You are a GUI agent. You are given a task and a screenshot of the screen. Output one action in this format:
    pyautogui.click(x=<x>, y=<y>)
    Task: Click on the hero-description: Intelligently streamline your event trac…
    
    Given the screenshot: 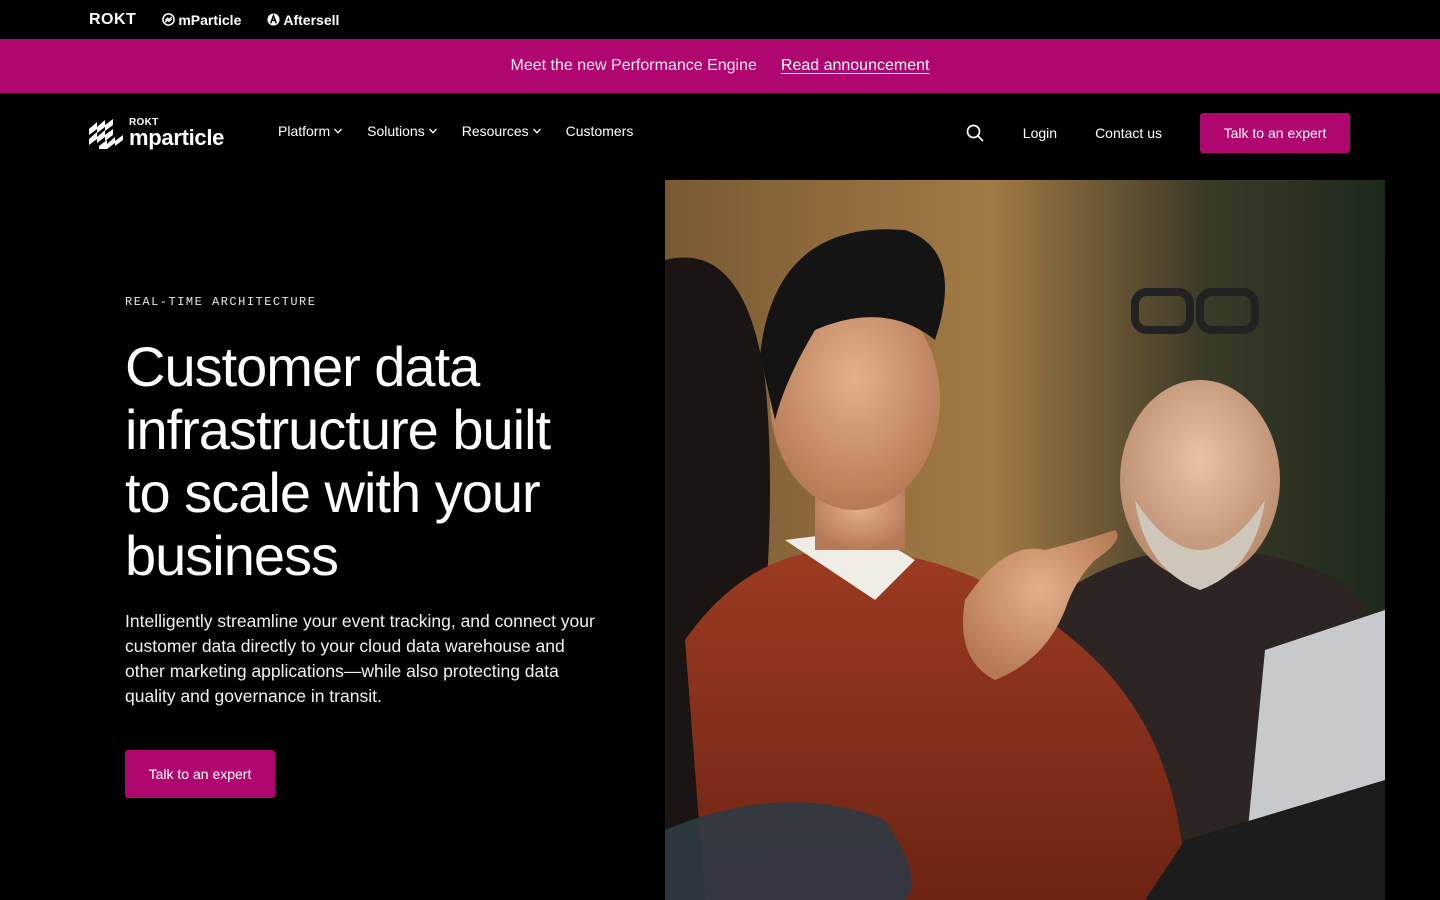 What is the action you would take?
    pyautogui.click(x=360, y=658)
    